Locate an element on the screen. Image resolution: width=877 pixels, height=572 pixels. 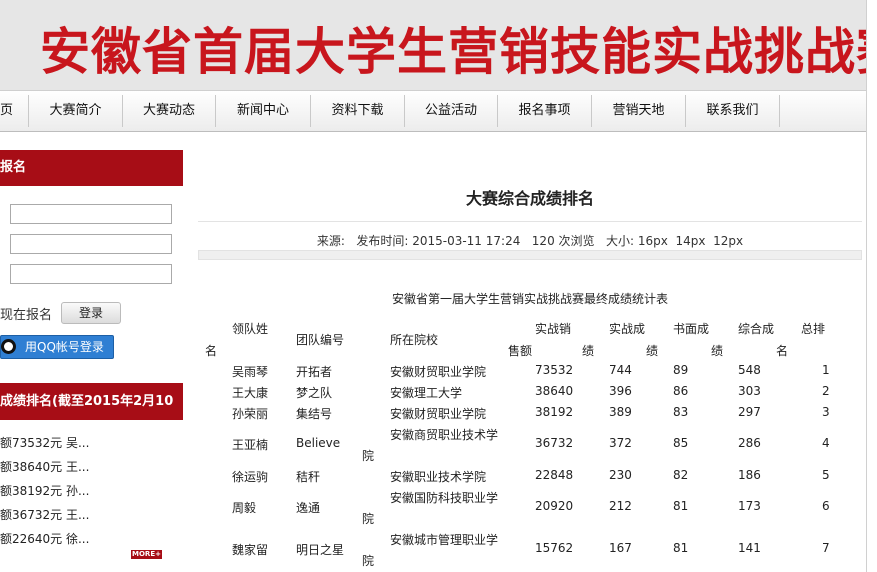
cell-sales: 15762 is located at coordinates (554, 548).